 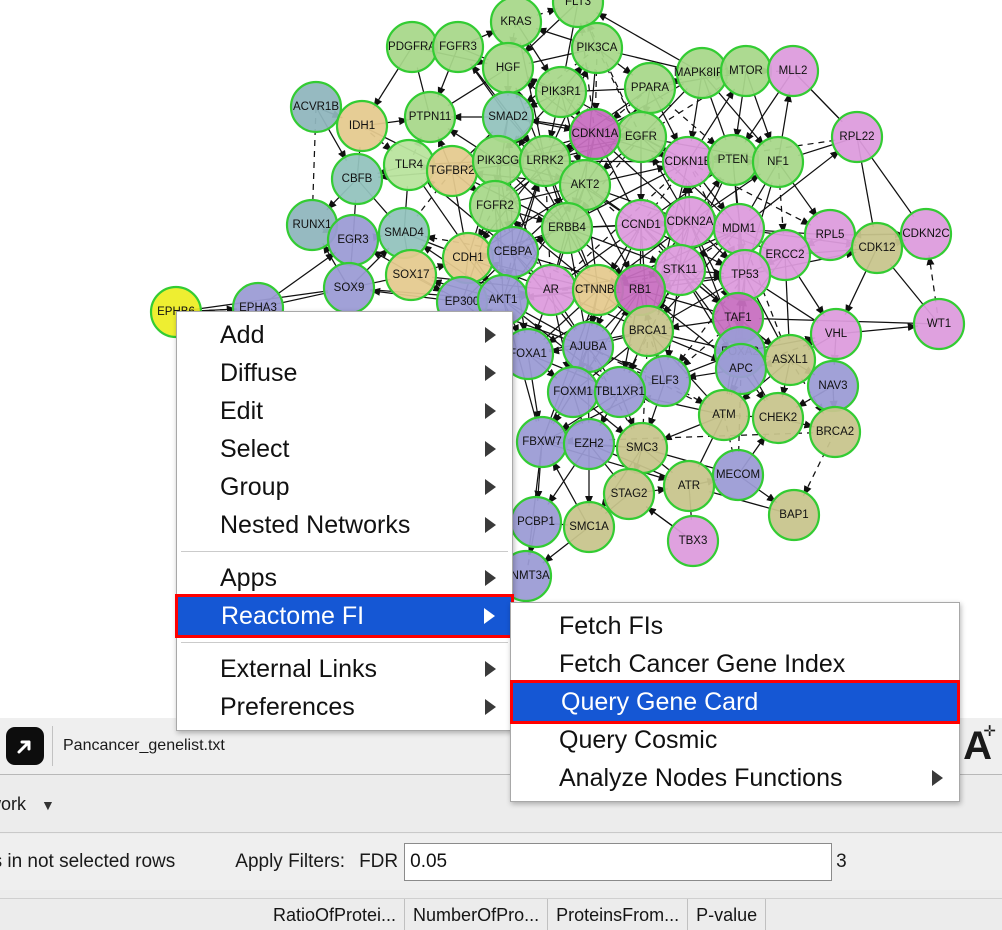 What do you see at coordinates (793, 71) in the screenshot?
I see `network-node: MLL2` at bounding box center [793, 71].